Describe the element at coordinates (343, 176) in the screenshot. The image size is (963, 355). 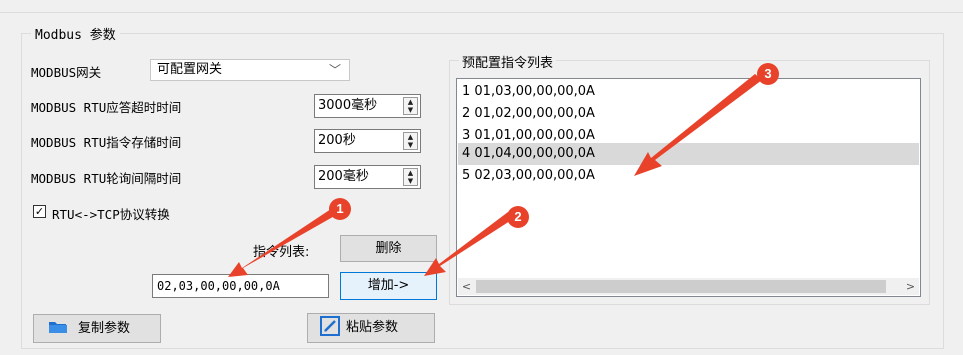
I see `rtu-poll-value: 200毫秒` at that location.